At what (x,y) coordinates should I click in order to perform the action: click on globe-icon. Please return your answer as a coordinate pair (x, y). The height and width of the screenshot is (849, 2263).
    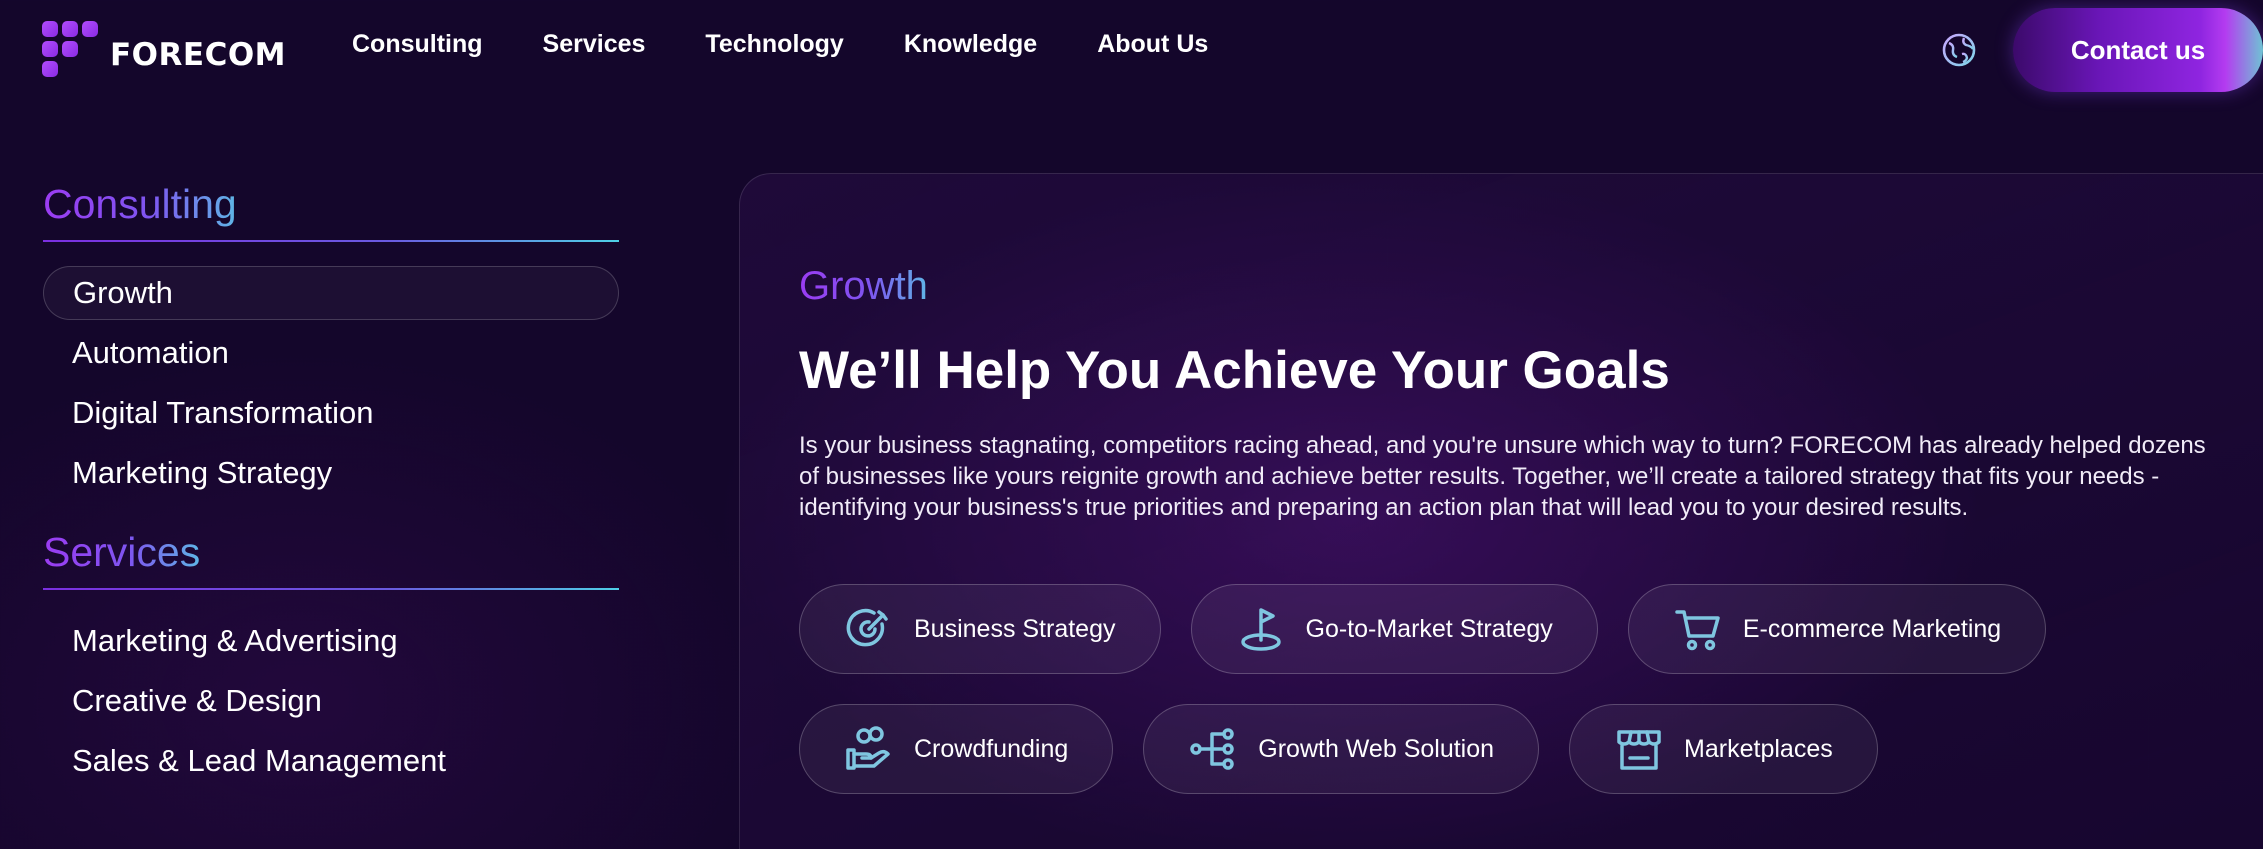
    Looking at the image, I should click on (1959, 50).